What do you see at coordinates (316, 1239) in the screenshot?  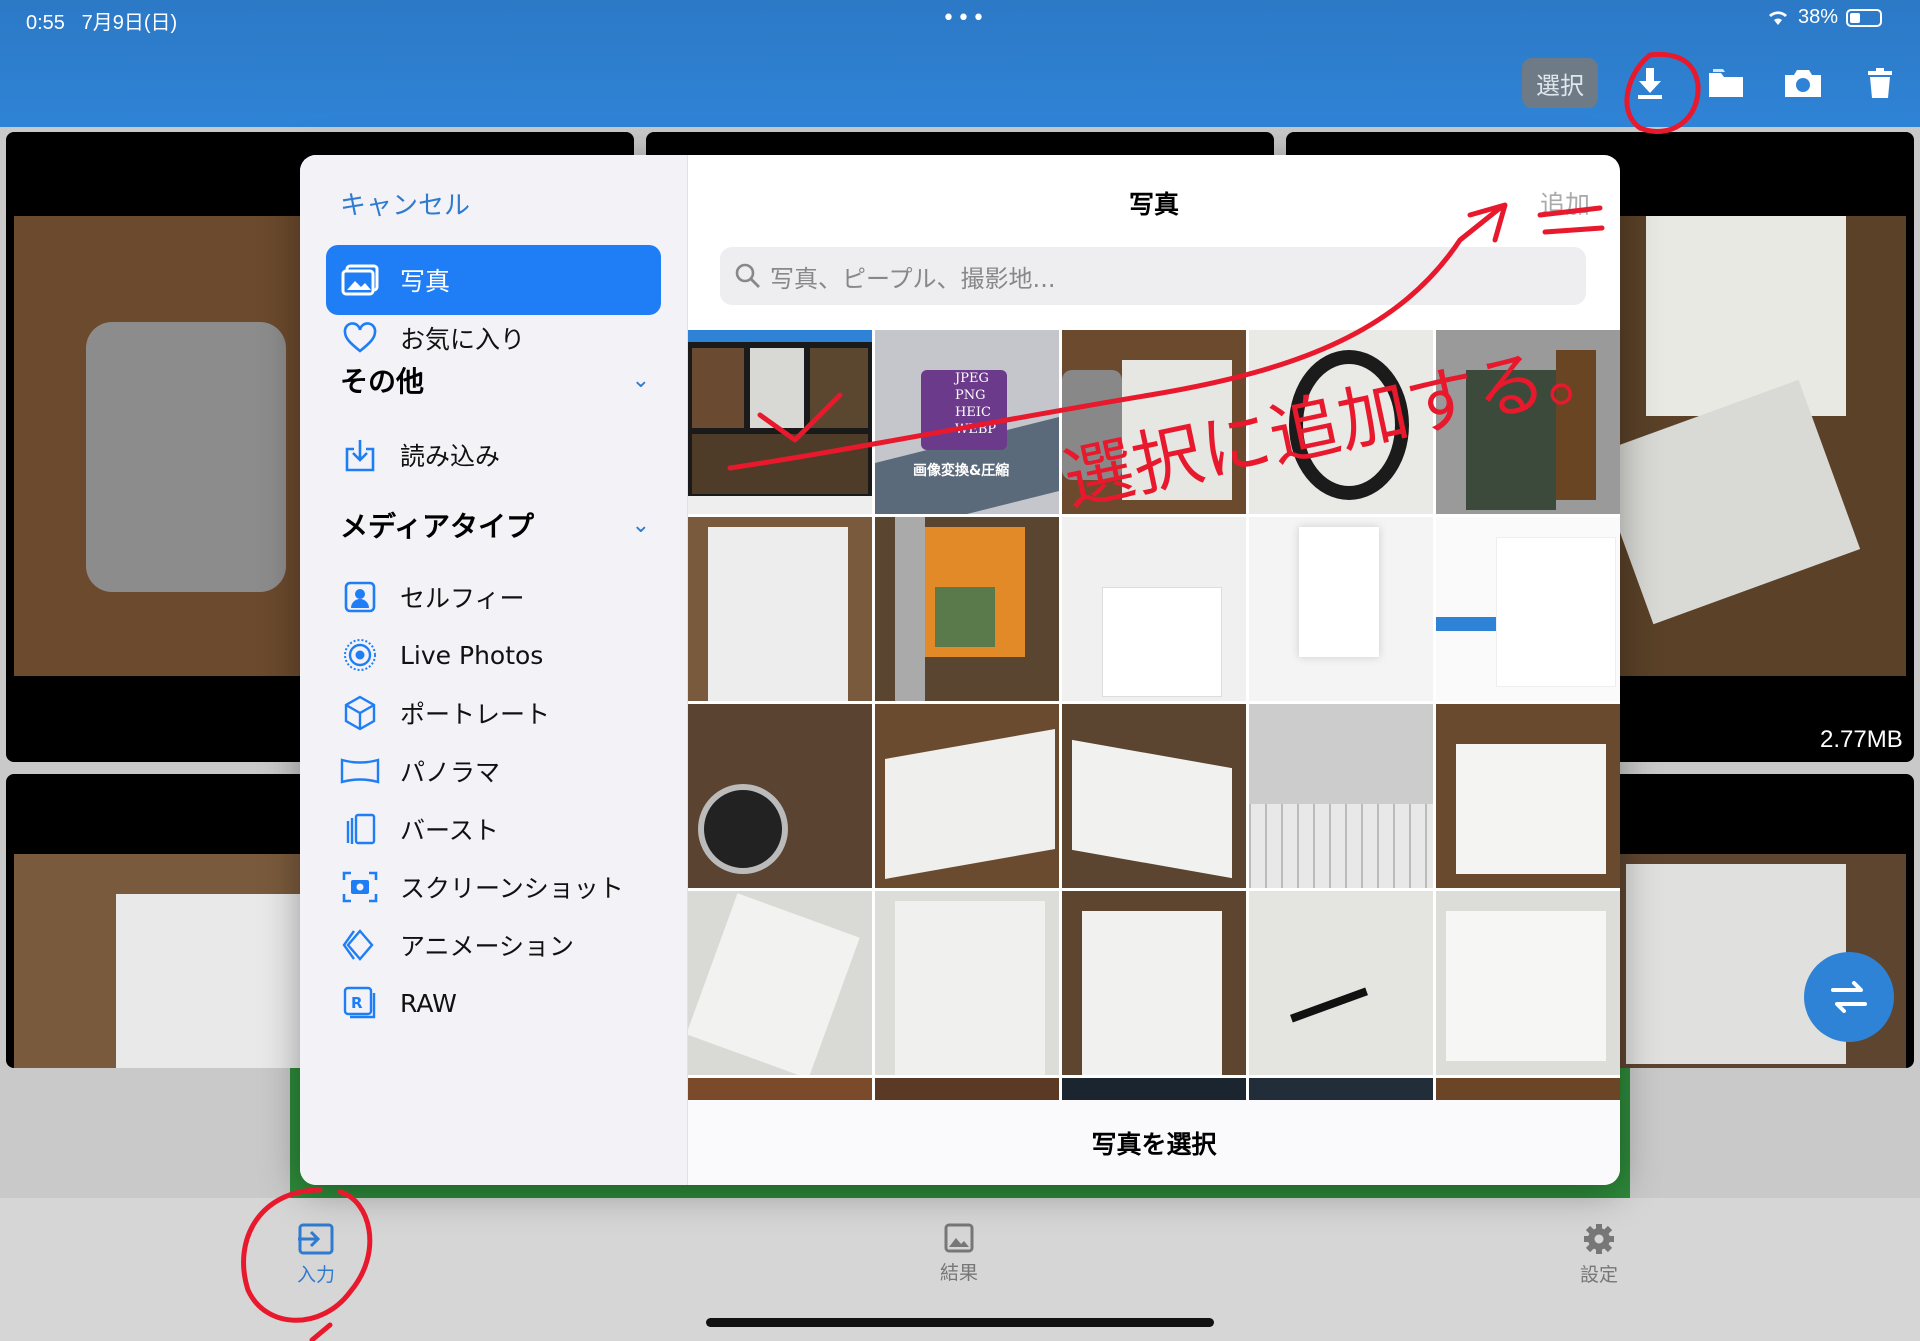 I see `input-icon` at bounding box center [316, 1239].